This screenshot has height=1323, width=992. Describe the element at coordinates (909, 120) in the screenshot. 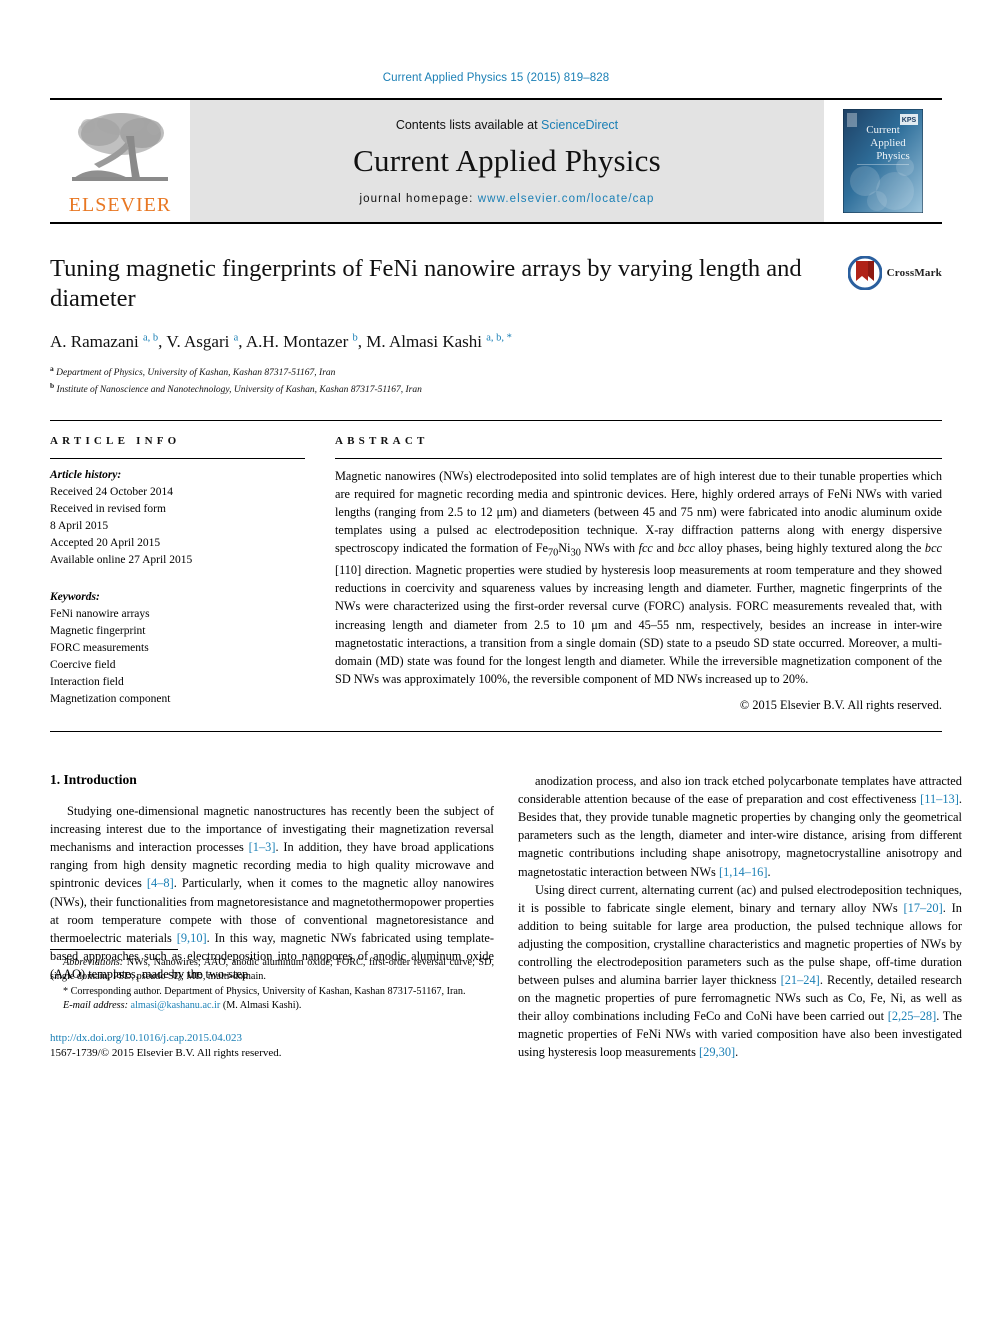

I see `svg-text: KPS` at that location.